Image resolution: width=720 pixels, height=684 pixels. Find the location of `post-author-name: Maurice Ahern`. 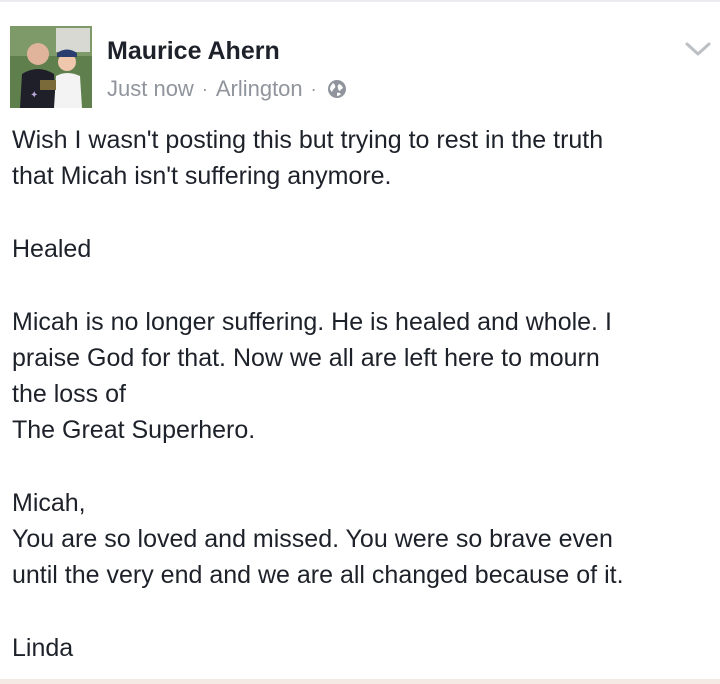

post-author-name: Maurice Ahern is located at coordinates (193, 51).